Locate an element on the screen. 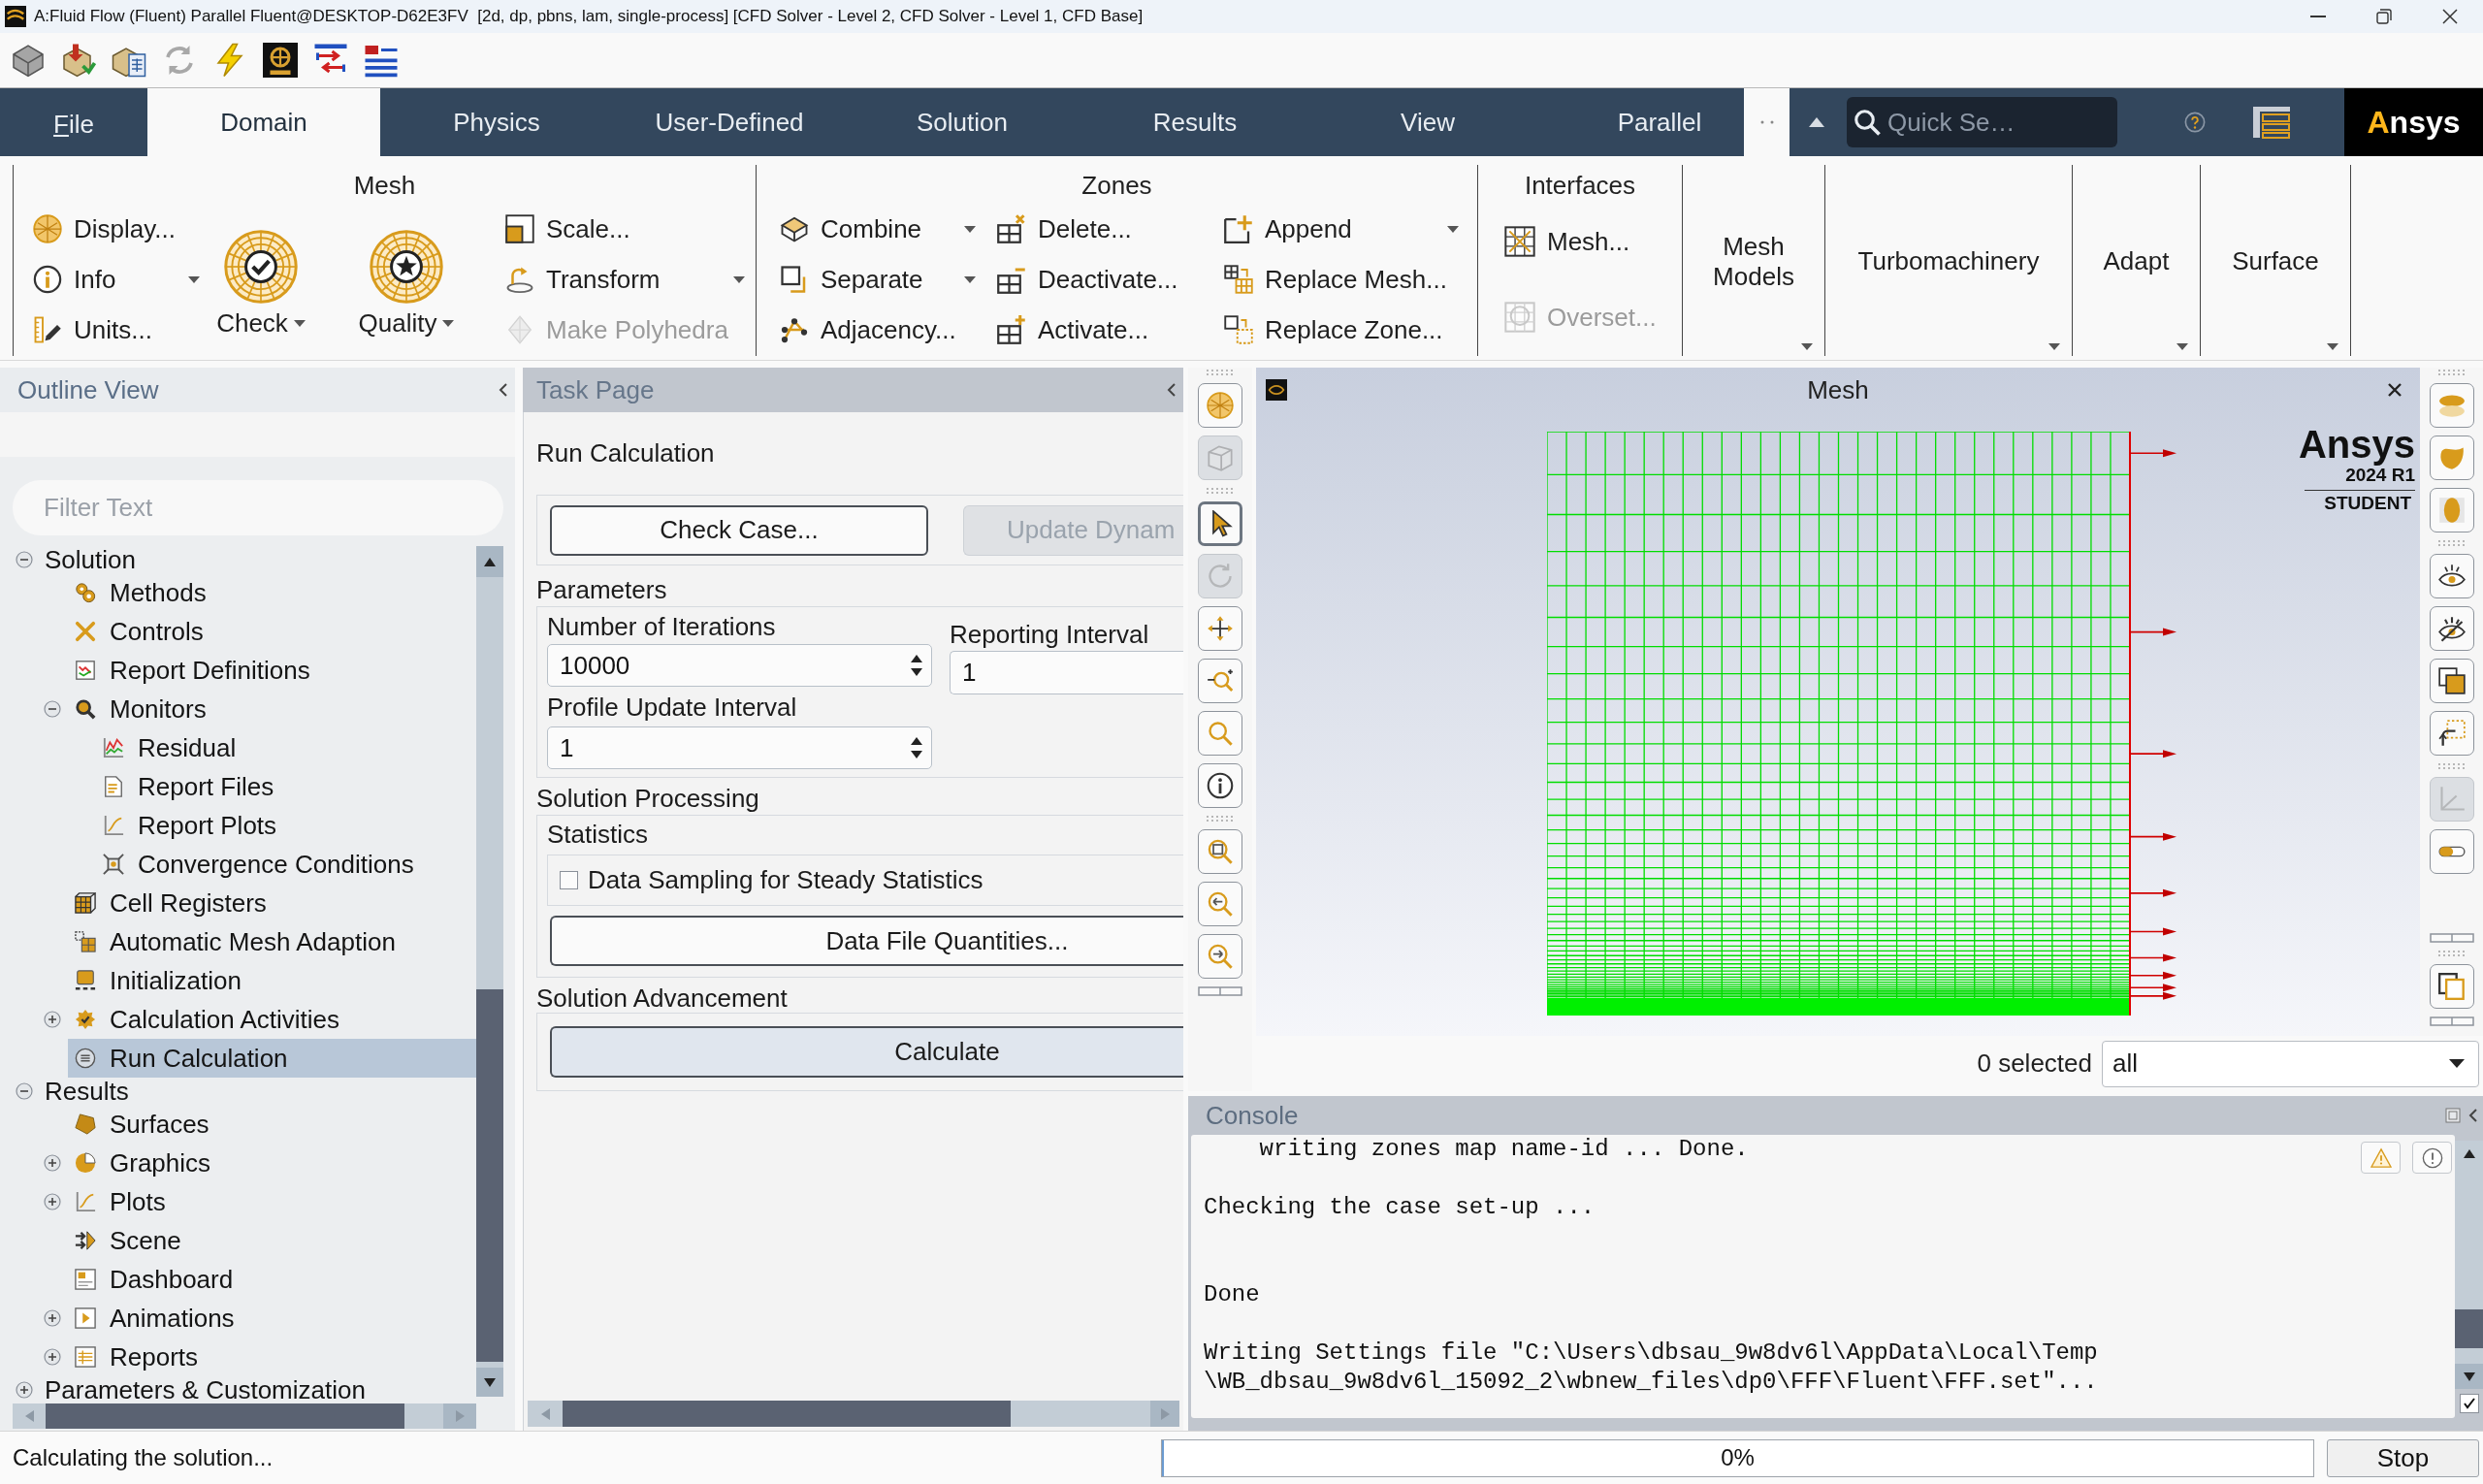 The height and width of the screenshot is (1484, 2483). tree-item: Report Plots is located at coordinates (286, 825).